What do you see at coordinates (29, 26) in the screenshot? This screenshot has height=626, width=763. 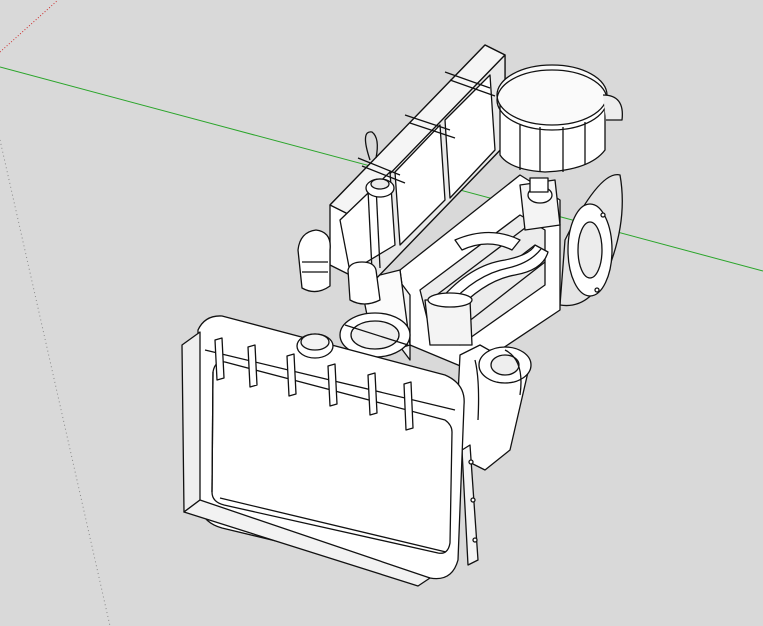 I see `red-axis-line` at bounding box center [29, 26].